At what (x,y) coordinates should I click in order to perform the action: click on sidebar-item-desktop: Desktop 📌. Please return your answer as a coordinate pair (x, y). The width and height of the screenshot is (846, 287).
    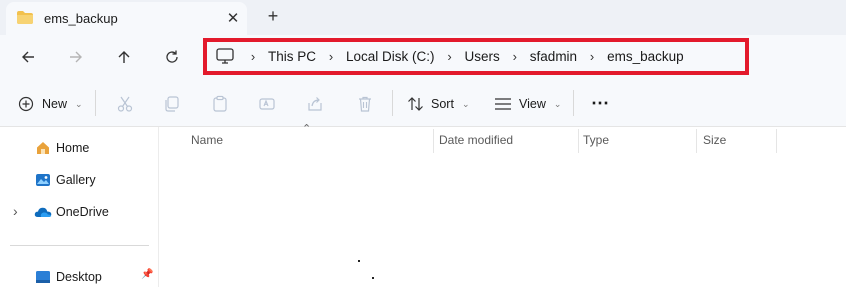
    Looking at the image, I should click on (79, 276).